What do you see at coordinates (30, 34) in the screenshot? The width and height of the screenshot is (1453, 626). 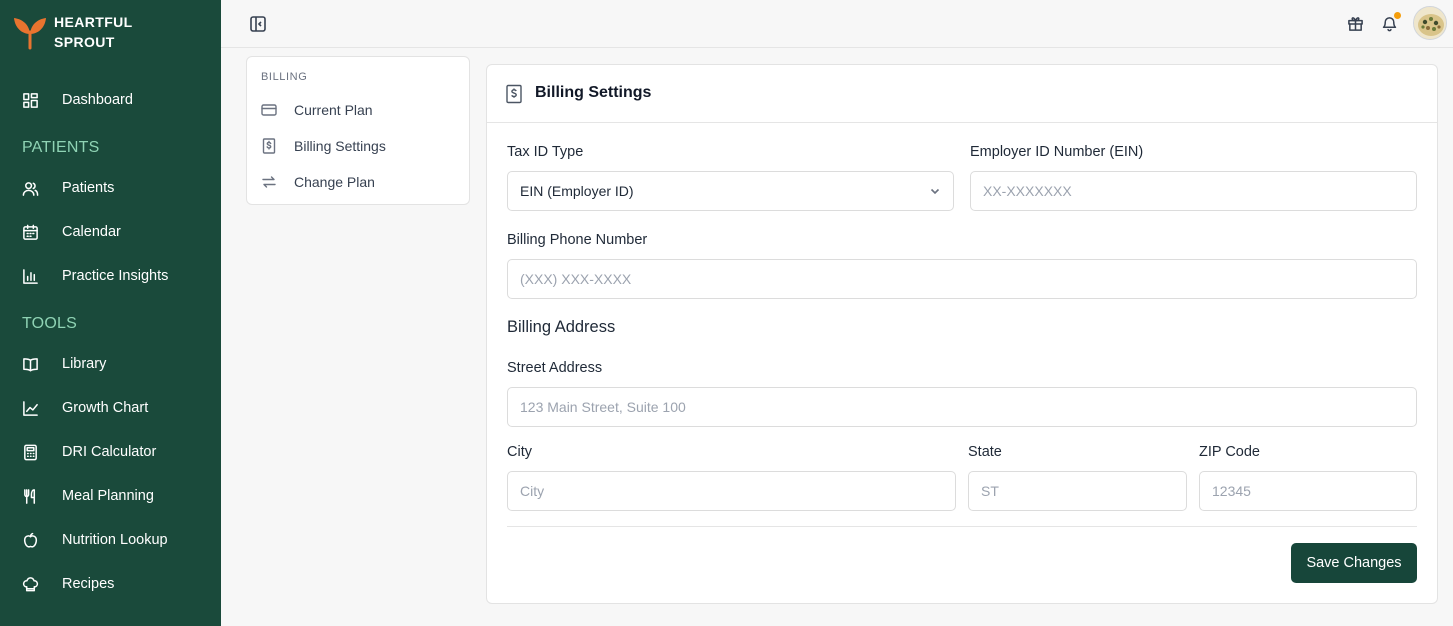 I see `sprout-logo-icon` at bounding box center [30, 34].